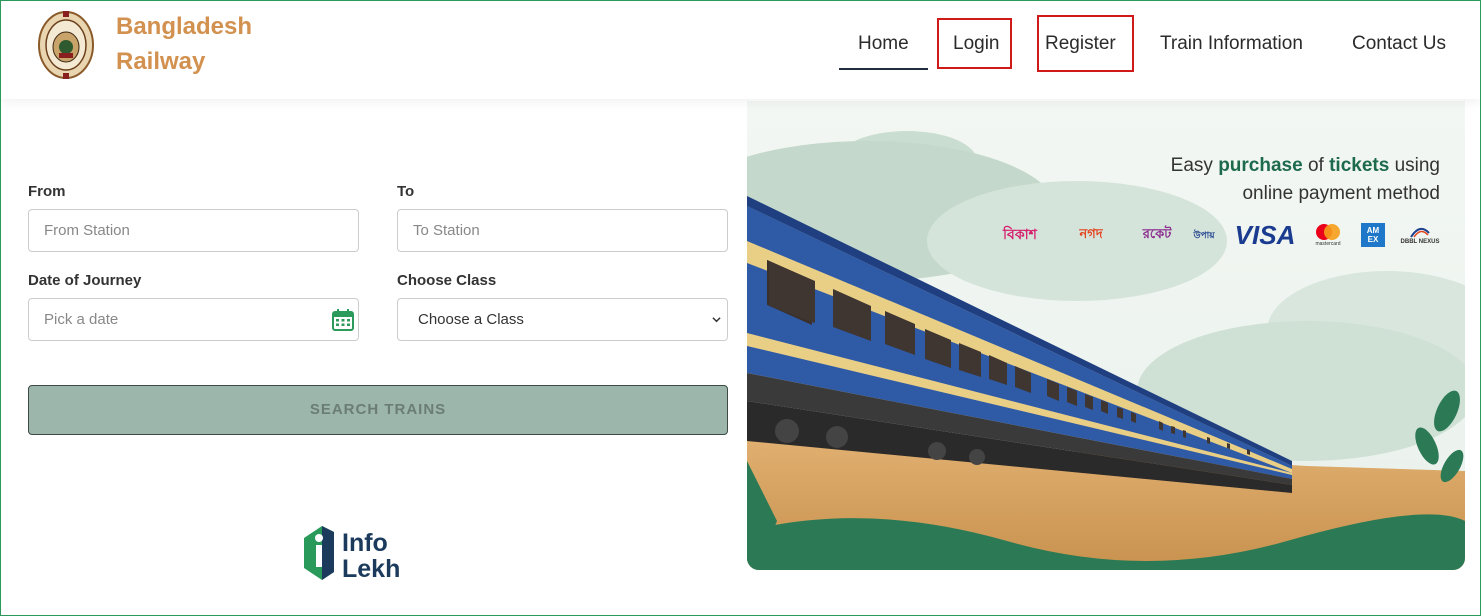 This screenshot has height=616, width=1481. What do you see at coordinates (193, 230) in the screenshot?
I see `from-station-input` at bounding box center [193, 230].